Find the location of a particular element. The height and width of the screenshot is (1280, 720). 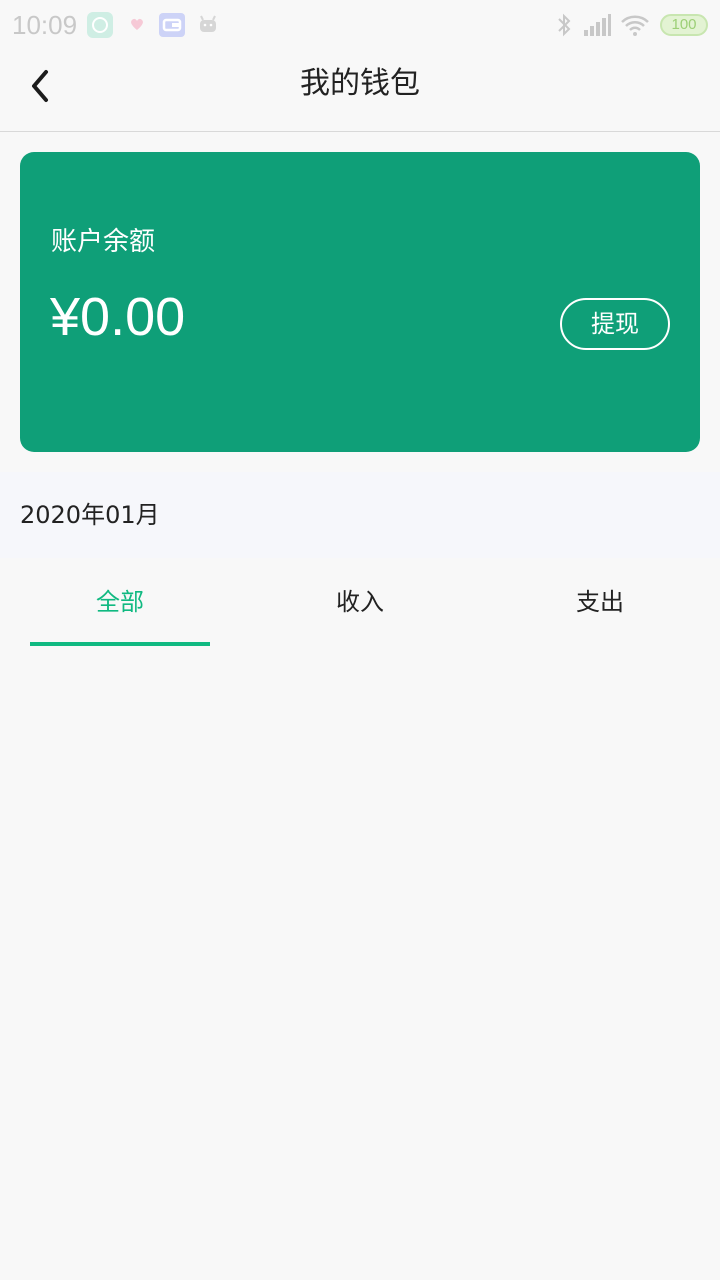

tab-income: 收入 is located at coordinates (360, 602).